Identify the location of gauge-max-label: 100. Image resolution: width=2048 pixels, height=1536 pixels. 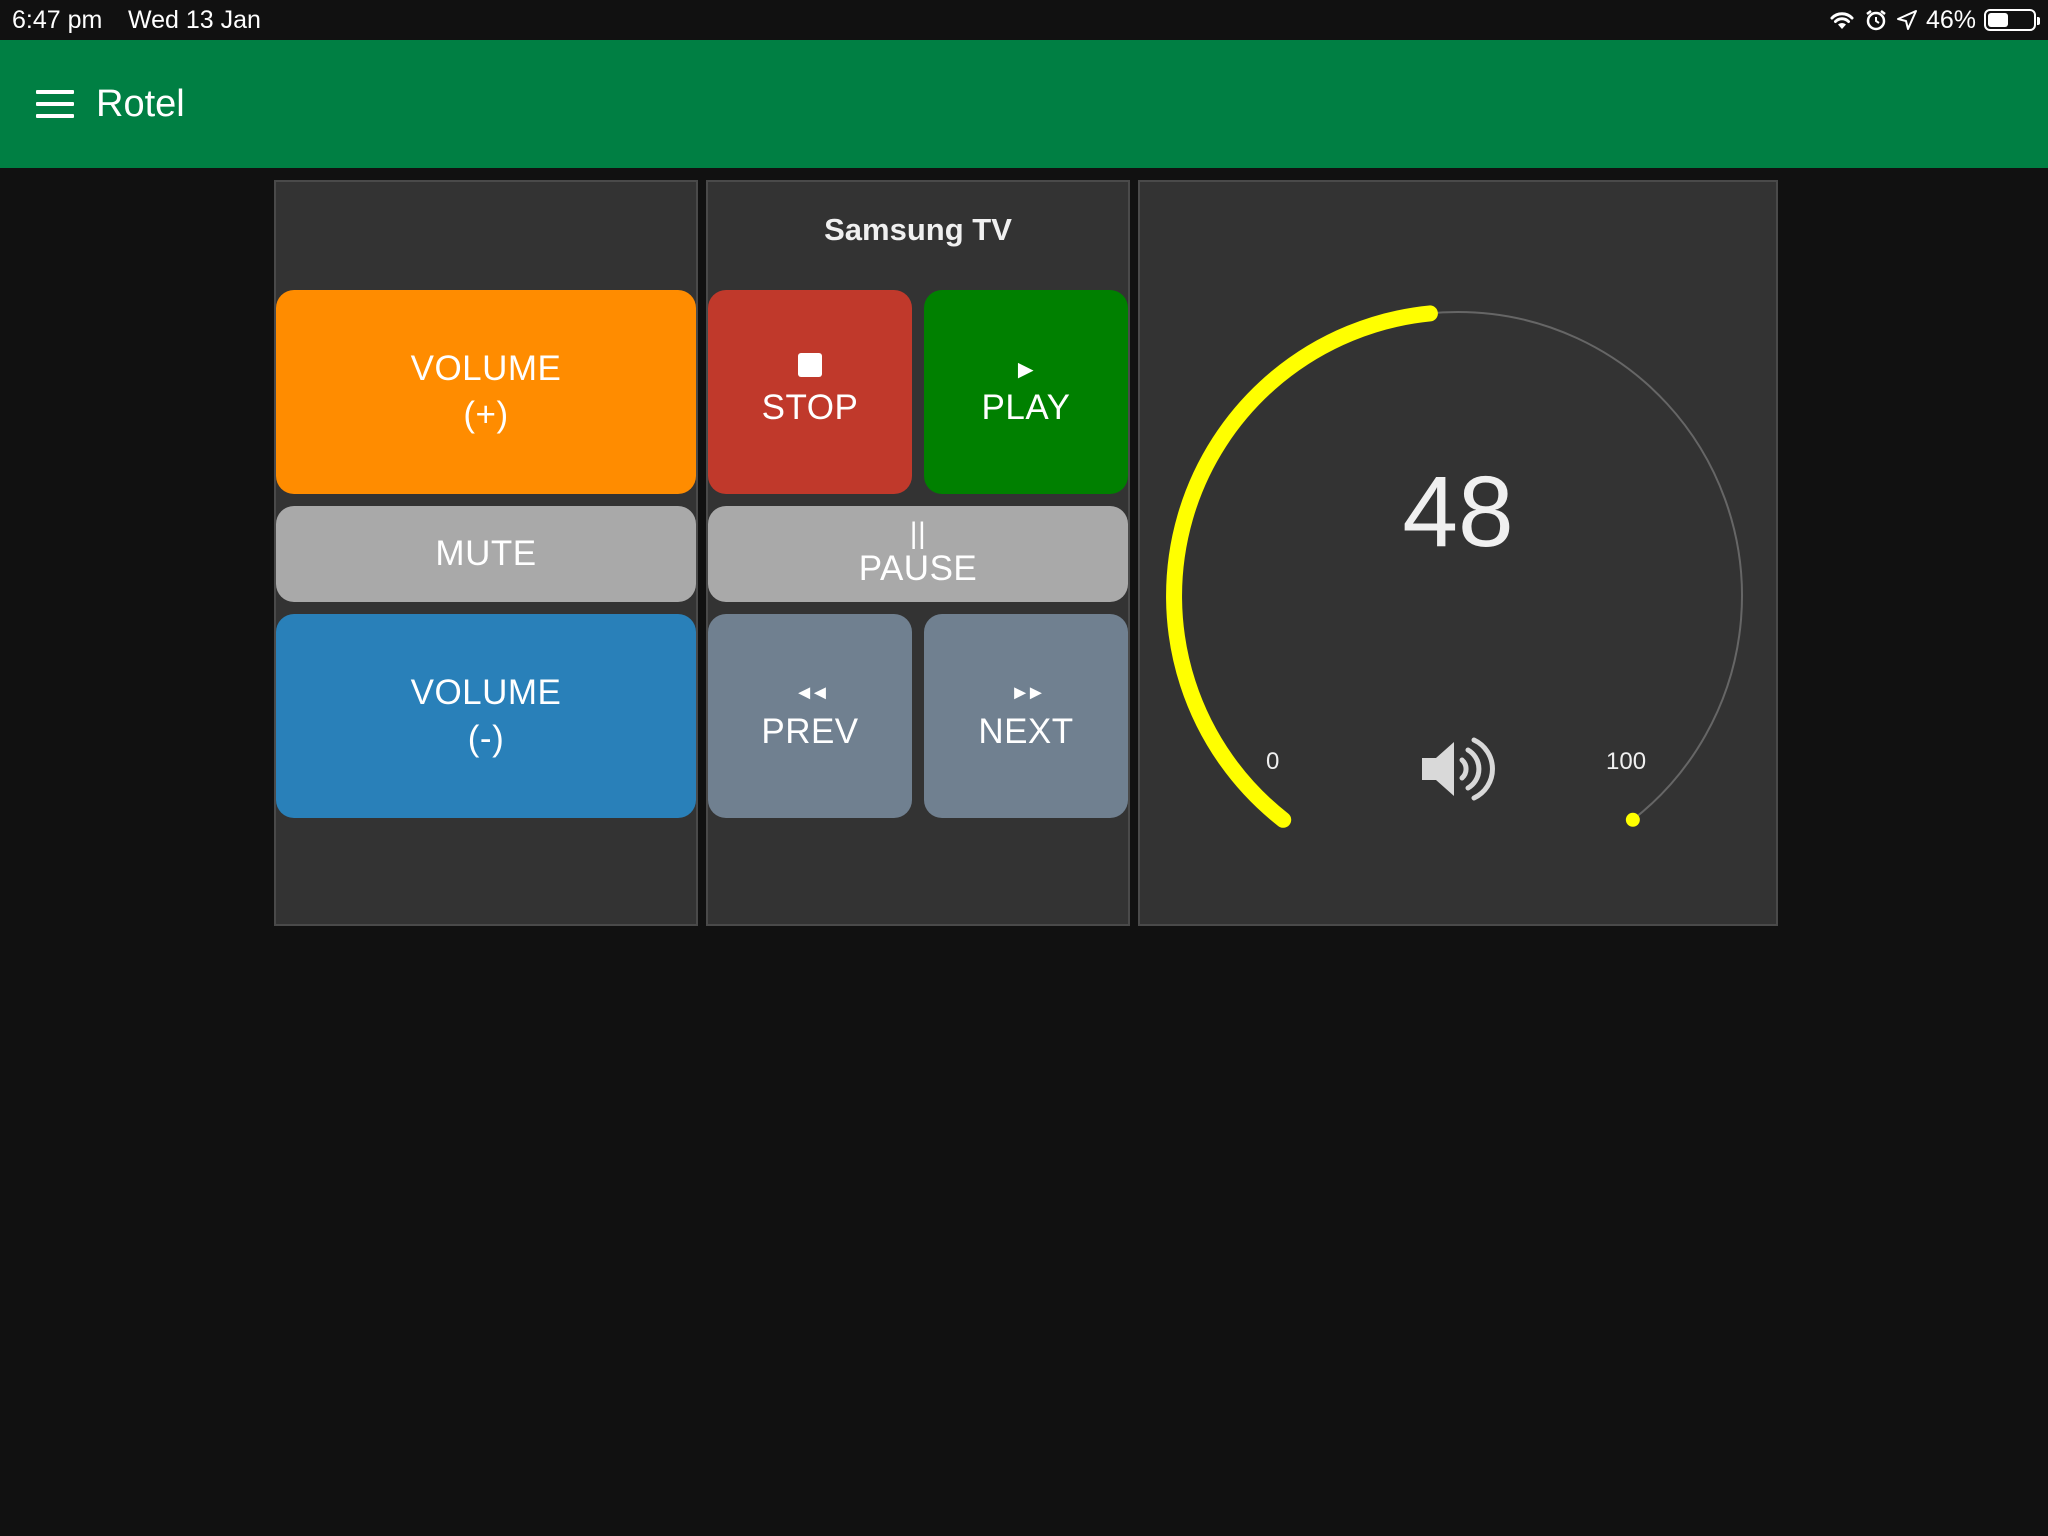
(1626, 761).